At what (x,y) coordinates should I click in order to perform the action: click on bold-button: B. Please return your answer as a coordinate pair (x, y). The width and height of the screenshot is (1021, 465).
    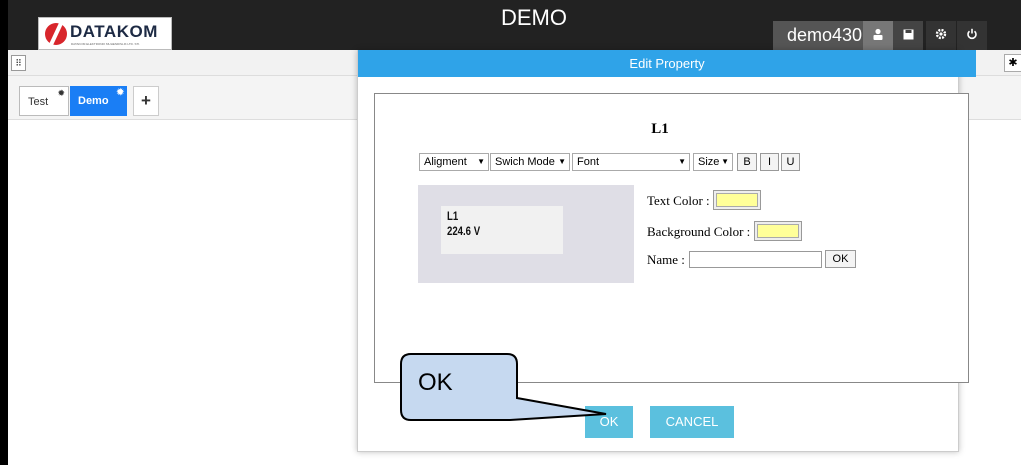
    Looking at the image, I should click on (747, 162).